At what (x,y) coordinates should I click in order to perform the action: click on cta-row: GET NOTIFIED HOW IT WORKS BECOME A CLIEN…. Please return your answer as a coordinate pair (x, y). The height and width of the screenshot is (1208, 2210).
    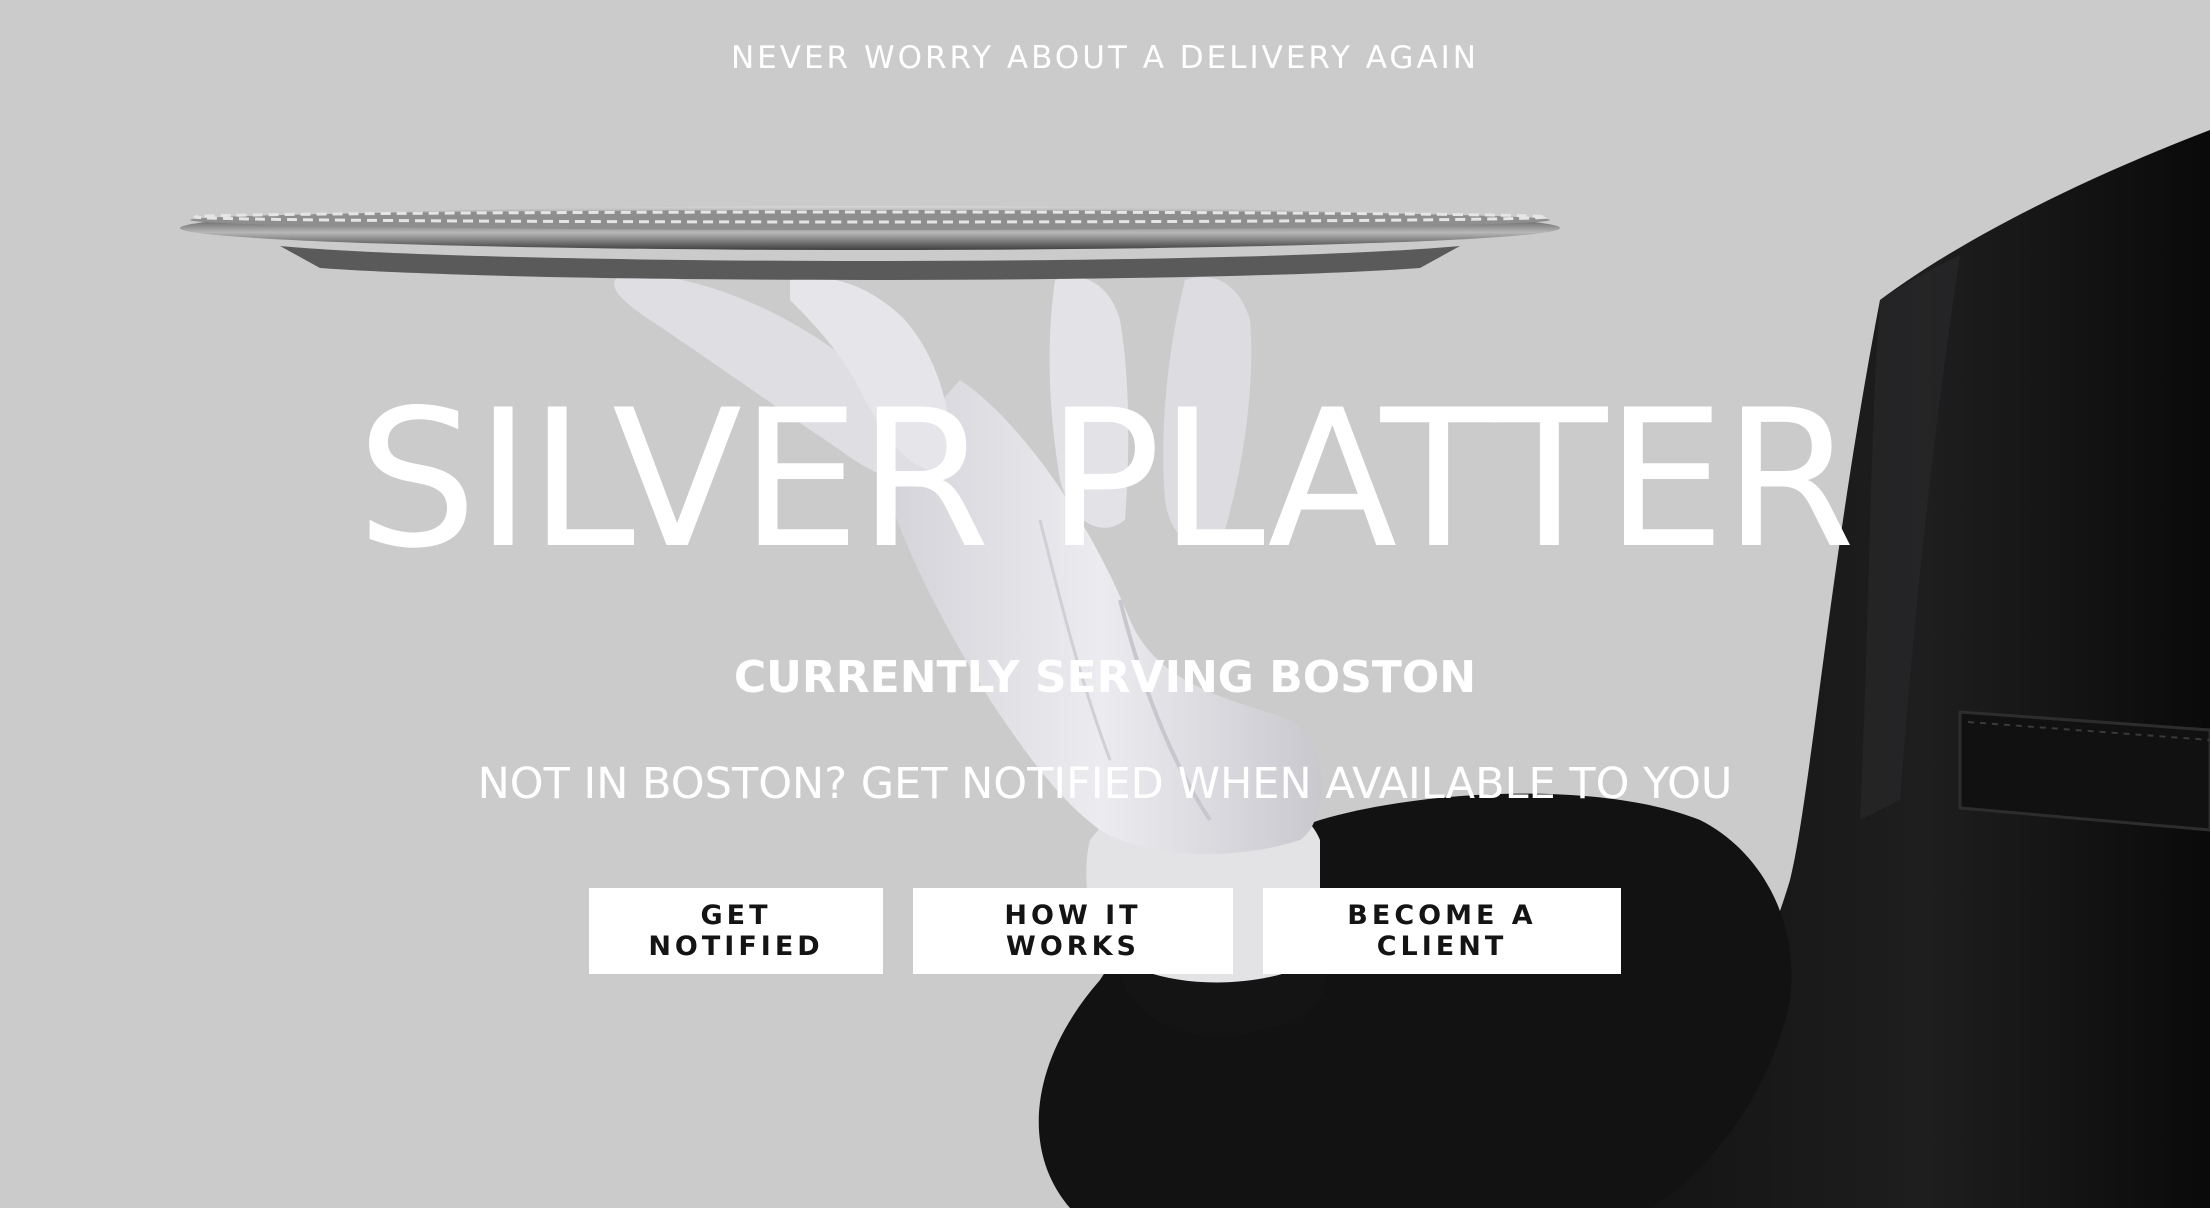
    Looking at the image, I should click on (1105, 931).